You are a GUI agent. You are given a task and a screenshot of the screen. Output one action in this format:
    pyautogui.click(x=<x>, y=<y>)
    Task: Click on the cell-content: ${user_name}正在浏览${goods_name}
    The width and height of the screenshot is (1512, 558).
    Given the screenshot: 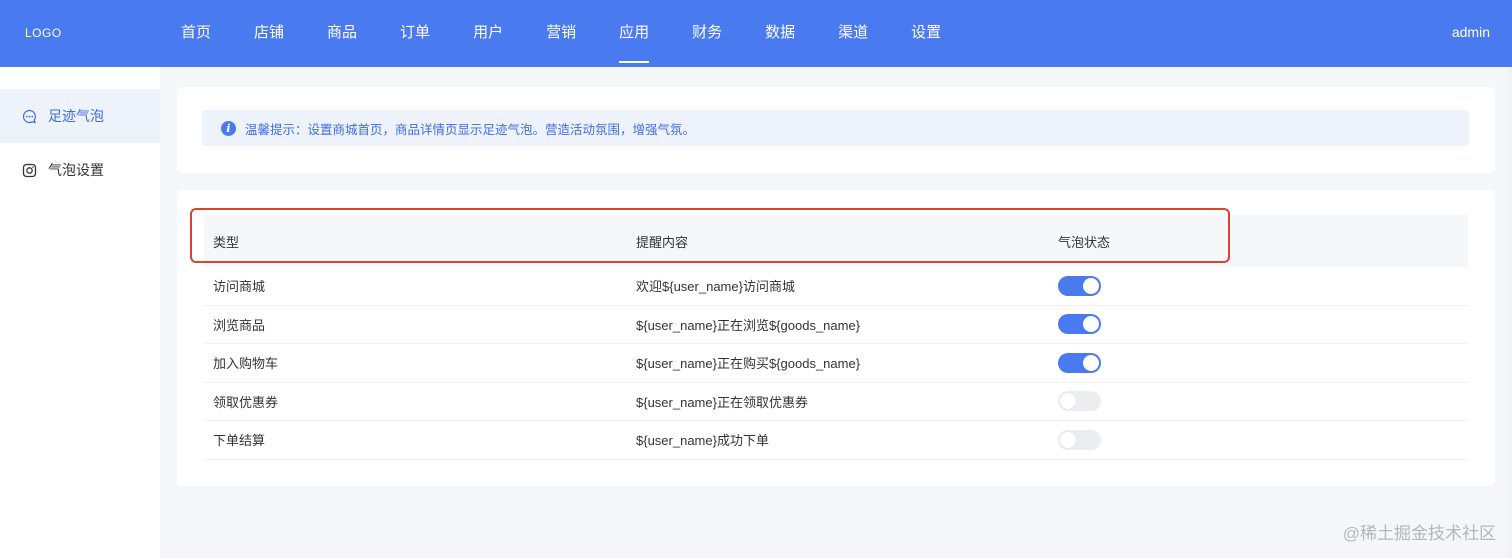 What is the action you would take?
    pyautogui.click(x=748, y=325)
    